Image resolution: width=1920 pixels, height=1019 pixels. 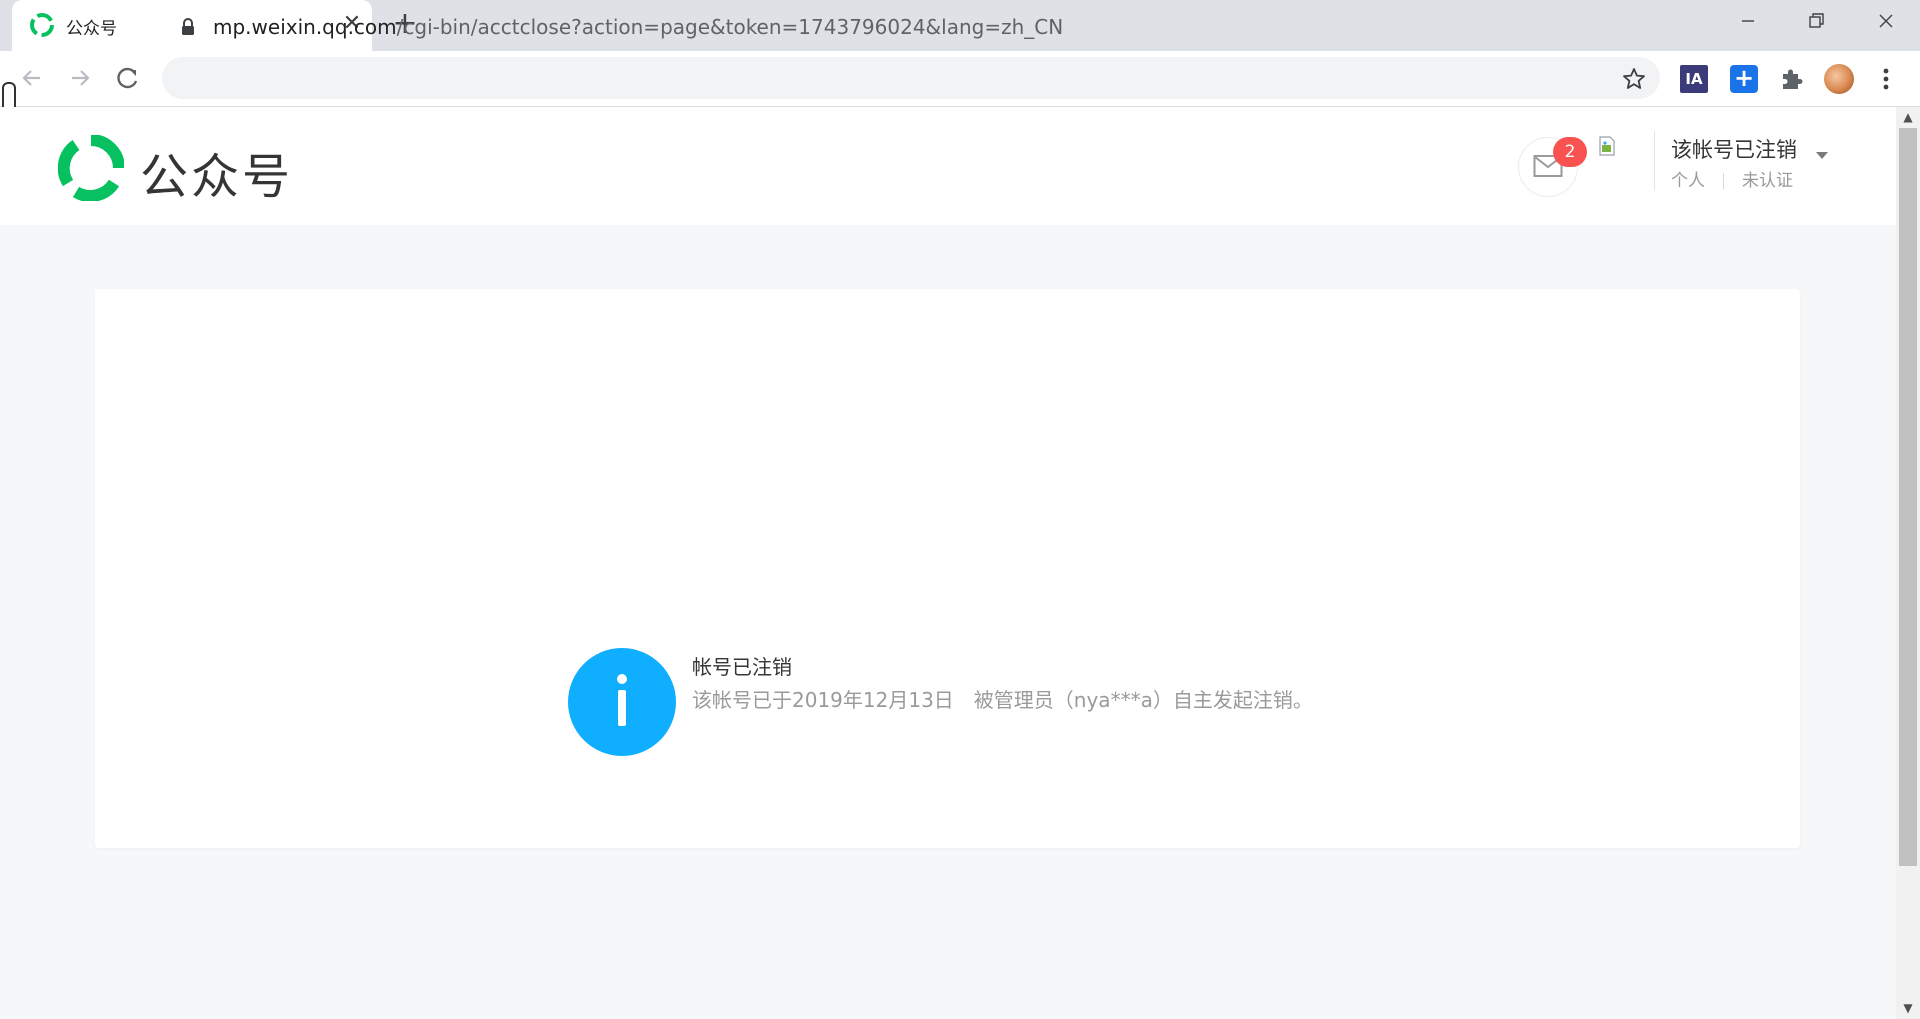 I want to click on status-title: 帐号已注销, so click(x=742, y=667).